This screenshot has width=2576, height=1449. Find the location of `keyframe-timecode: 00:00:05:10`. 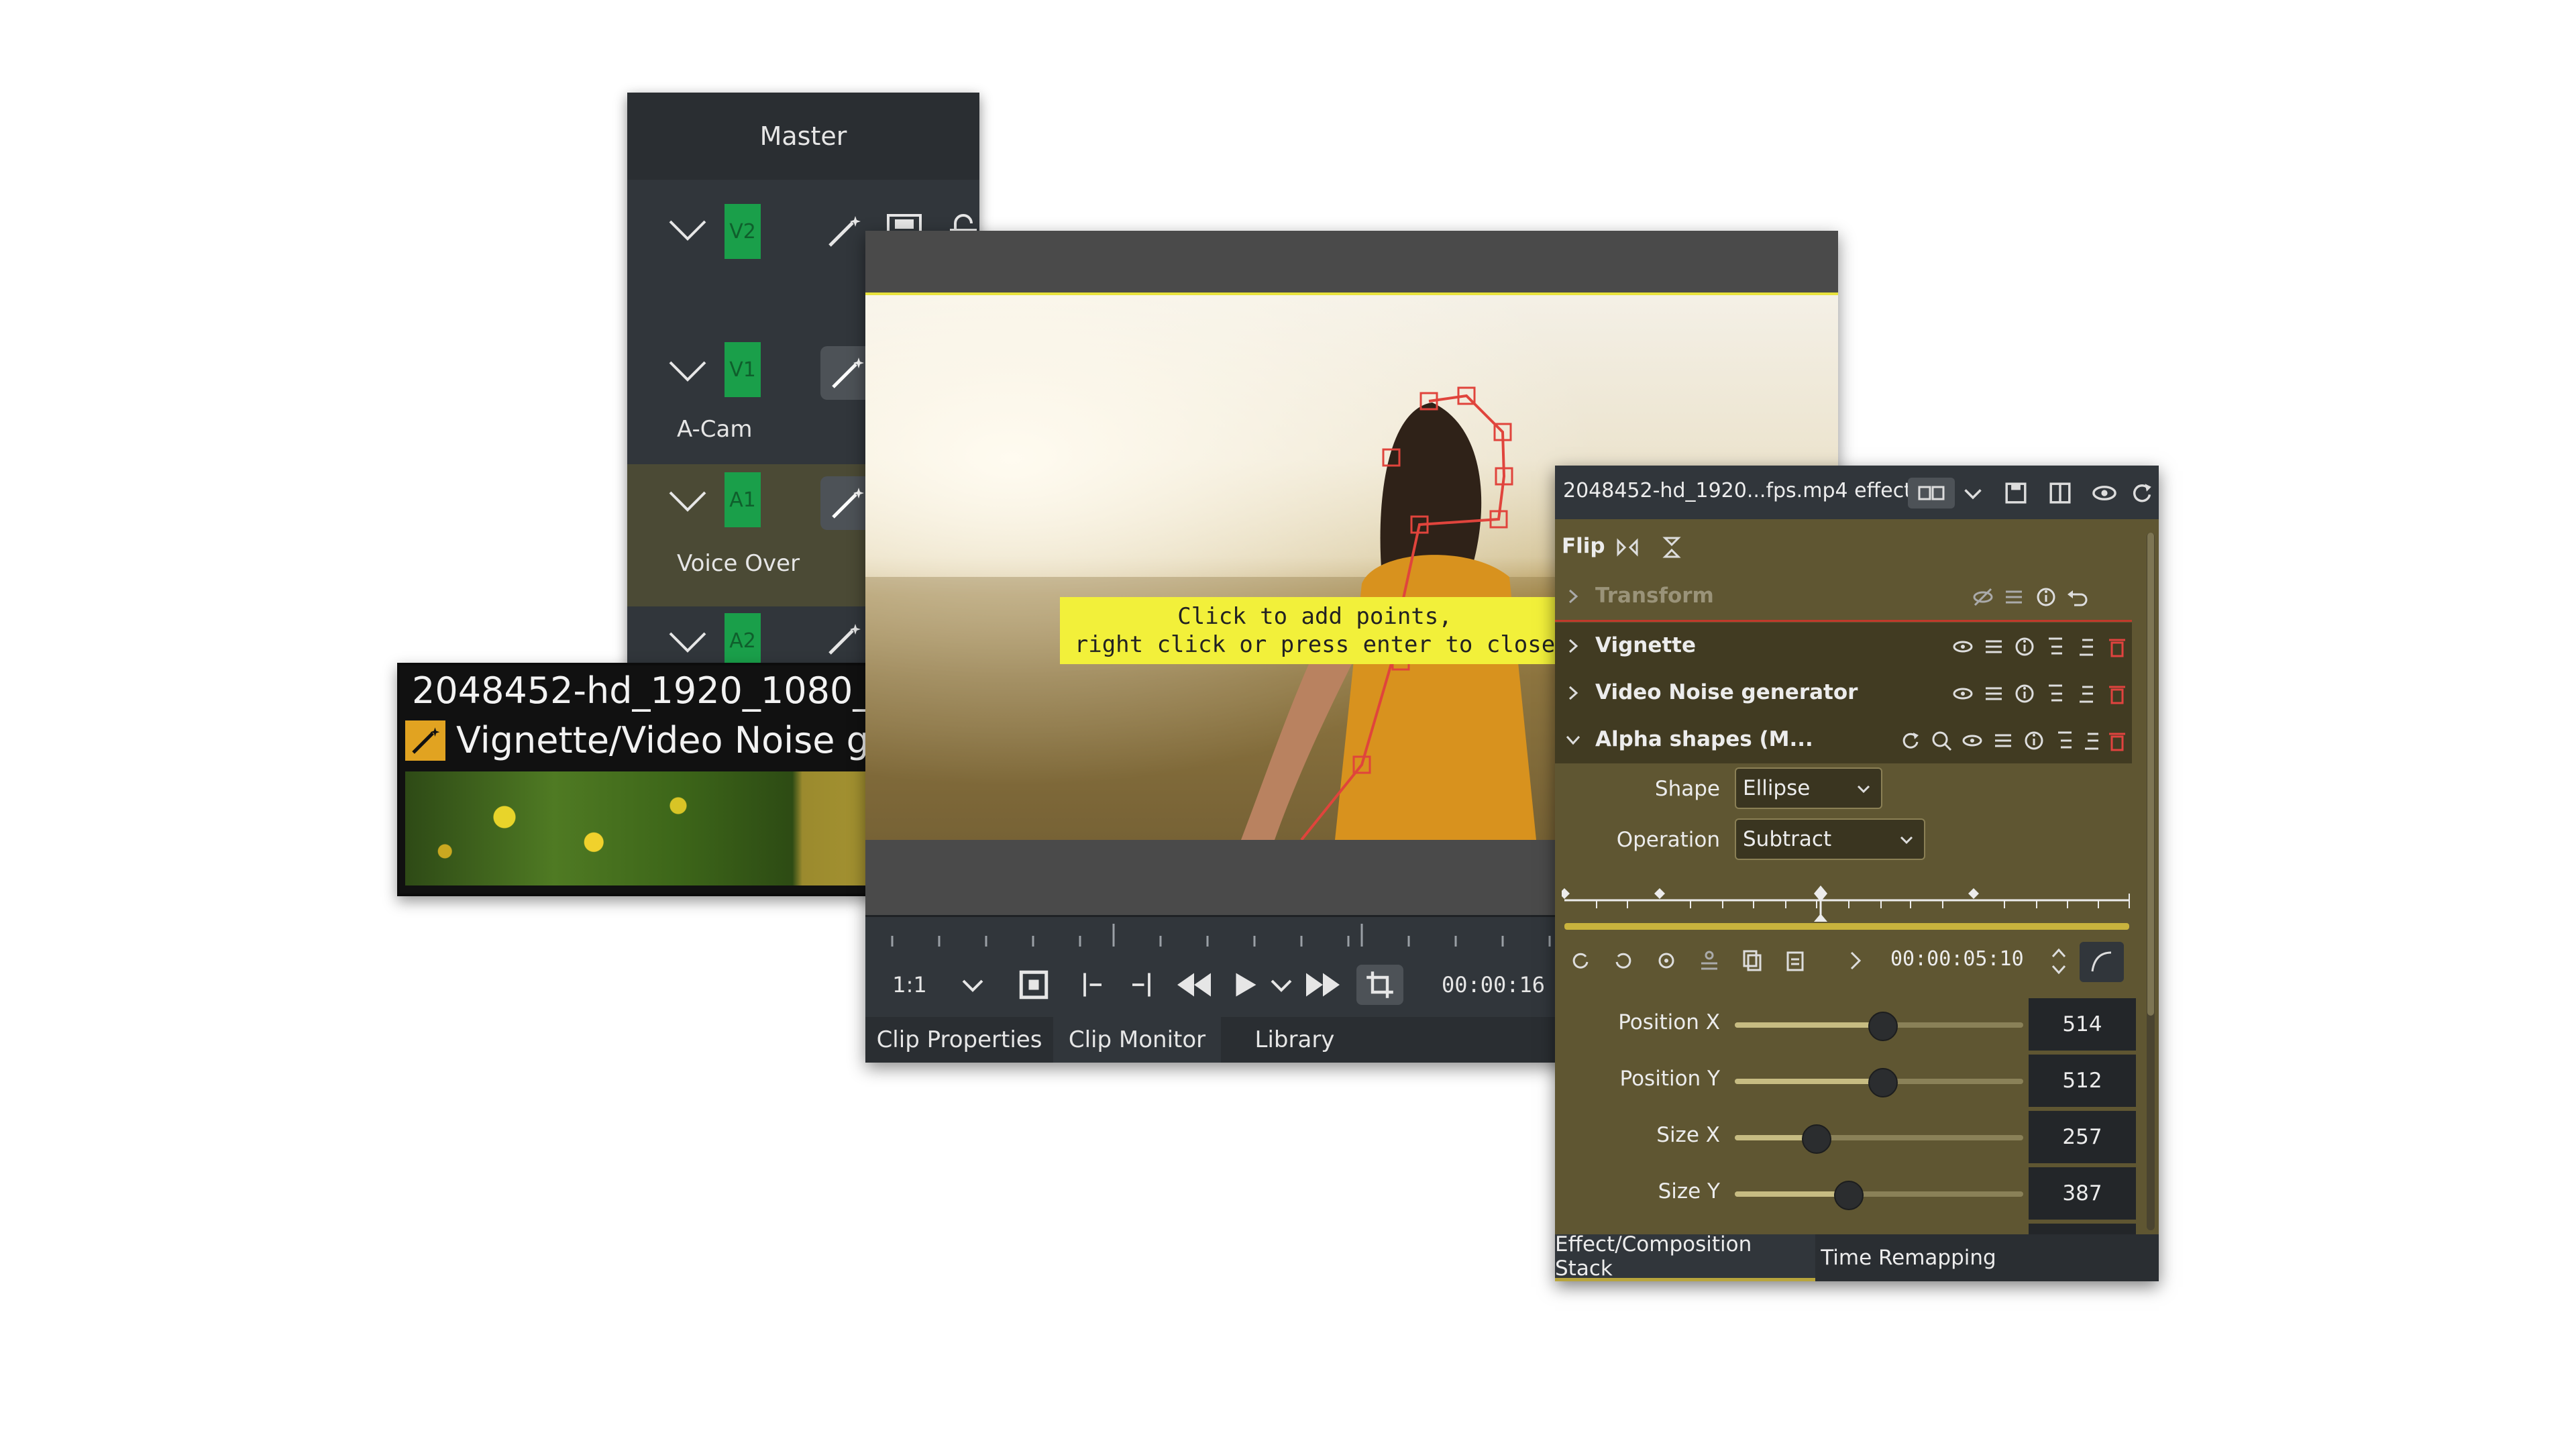

keyframe-timecode: 00:00:05:10 is located at coordinates (1957, 959).